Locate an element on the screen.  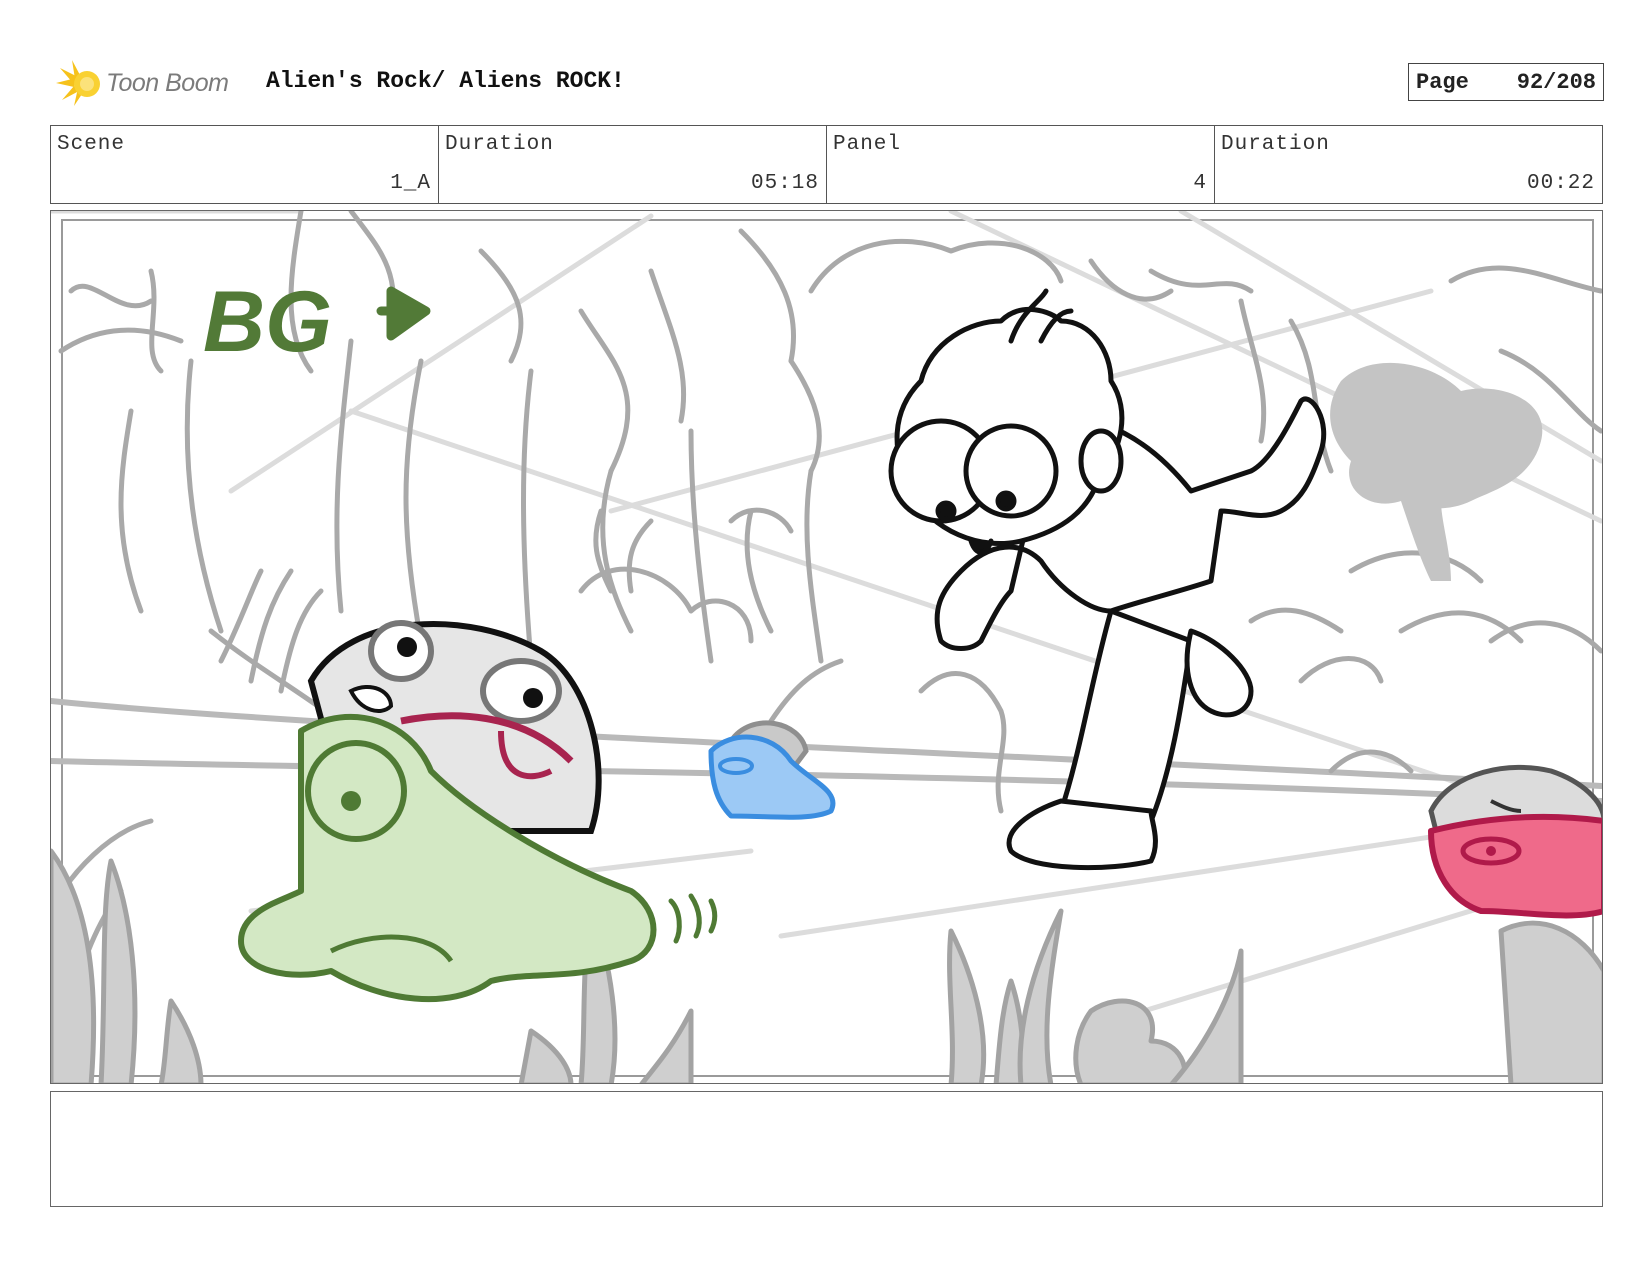
toon-boom-logo: Toon Boom is located at coordinates (141, 83).